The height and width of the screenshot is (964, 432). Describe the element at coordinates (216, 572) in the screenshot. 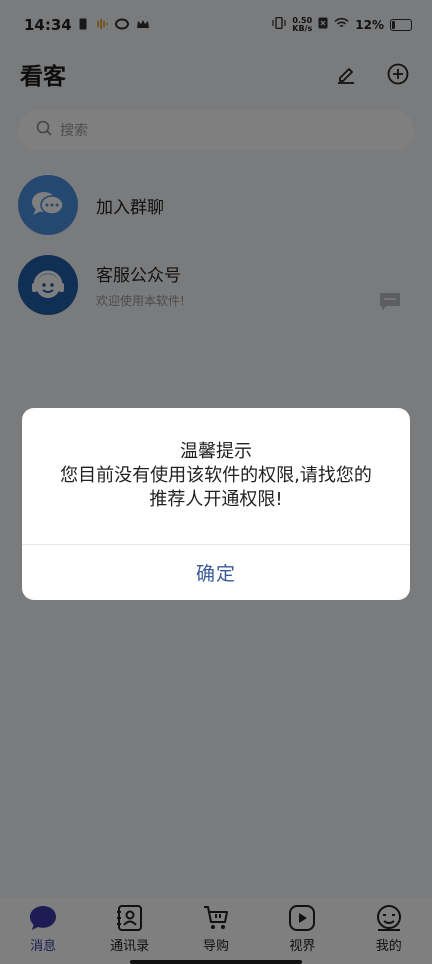

I see `confirm-button: 确定` at that location.